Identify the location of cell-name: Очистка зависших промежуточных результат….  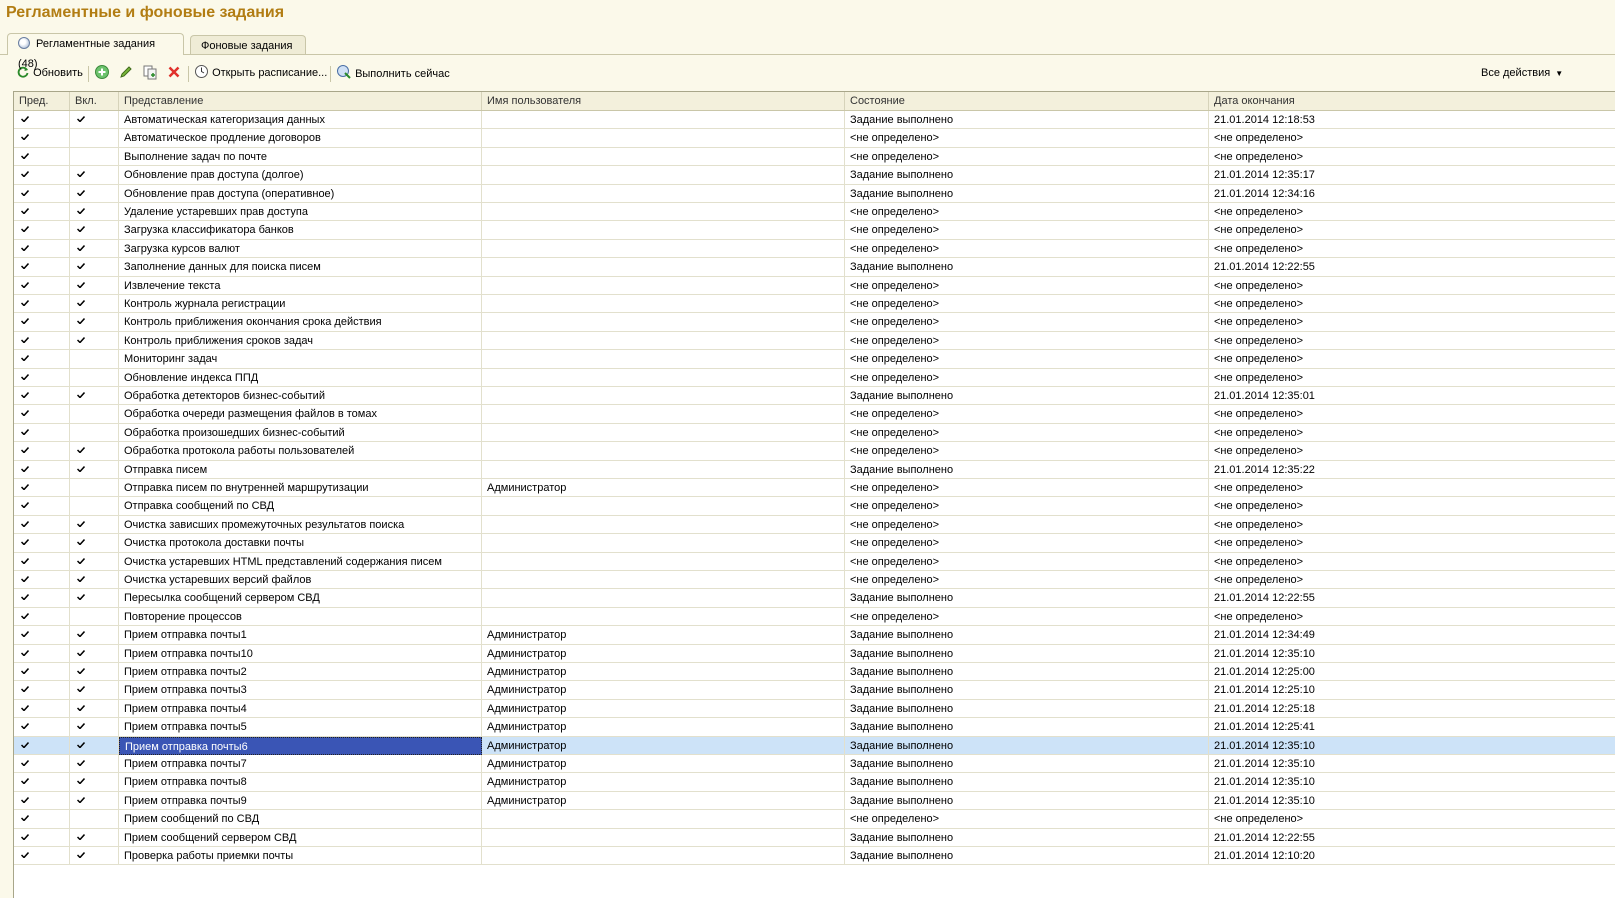
(300, 524).